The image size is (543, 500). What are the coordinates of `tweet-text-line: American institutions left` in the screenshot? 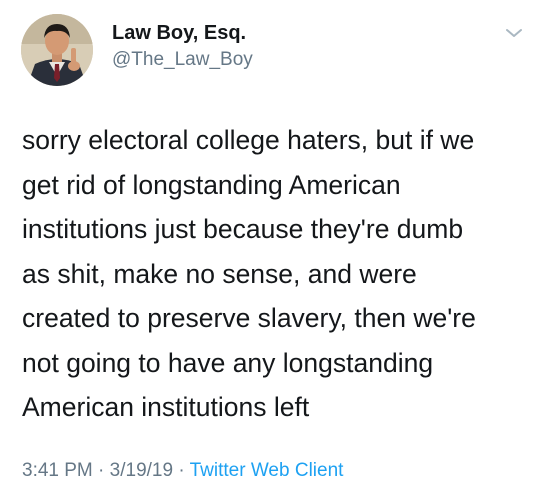 It's located at (166, 407).